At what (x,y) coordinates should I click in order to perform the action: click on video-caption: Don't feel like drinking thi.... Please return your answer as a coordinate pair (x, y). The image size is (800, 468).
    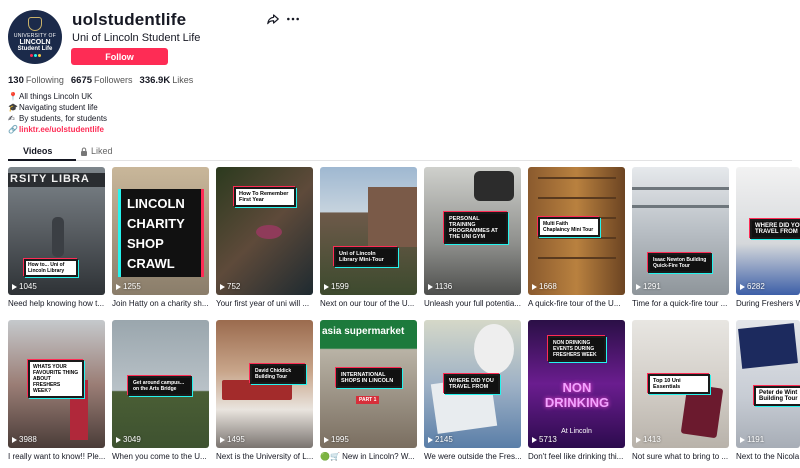
    Looking at the image, I should click on (576, 456).